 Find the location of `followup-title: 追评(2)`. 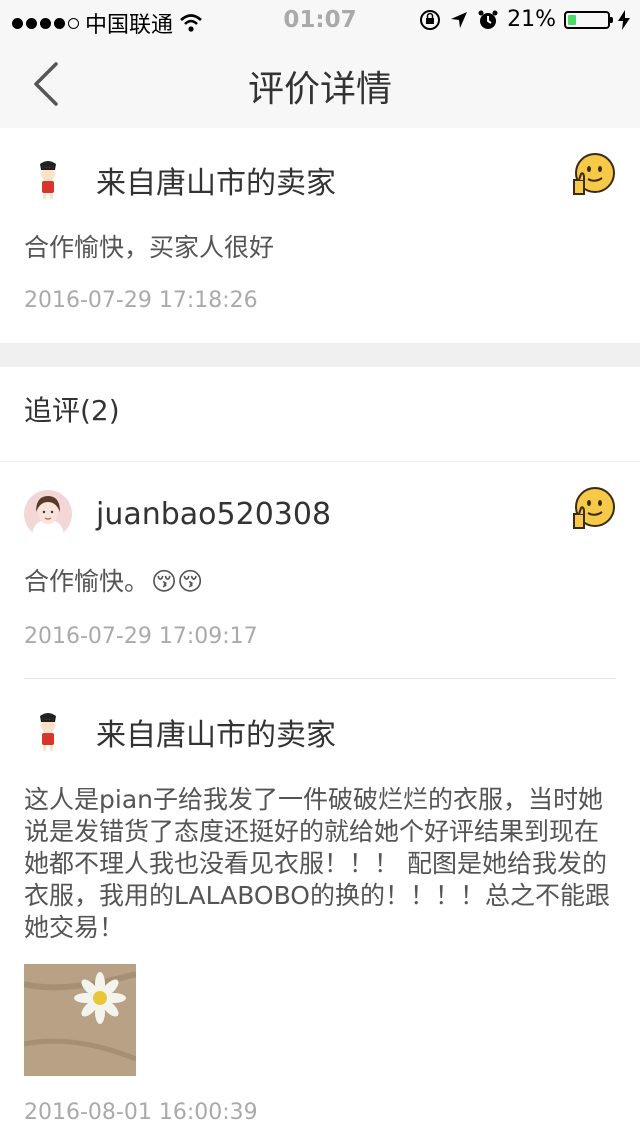

followup-title: 追评(2) is located at coordinates (72, 410).